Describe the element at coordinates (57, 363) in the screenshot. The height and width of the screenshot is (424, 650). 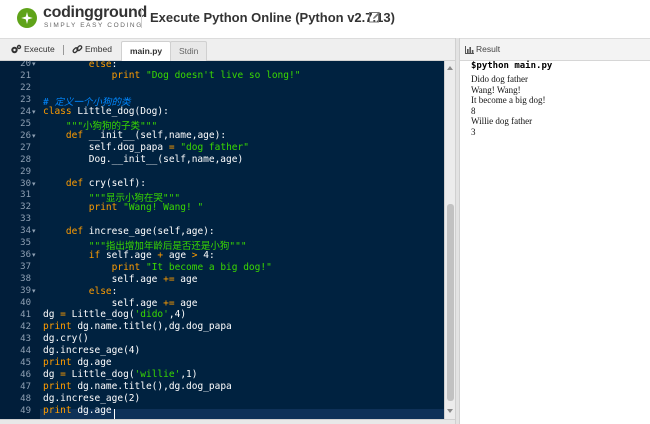
I see `code-token: print` at that location.